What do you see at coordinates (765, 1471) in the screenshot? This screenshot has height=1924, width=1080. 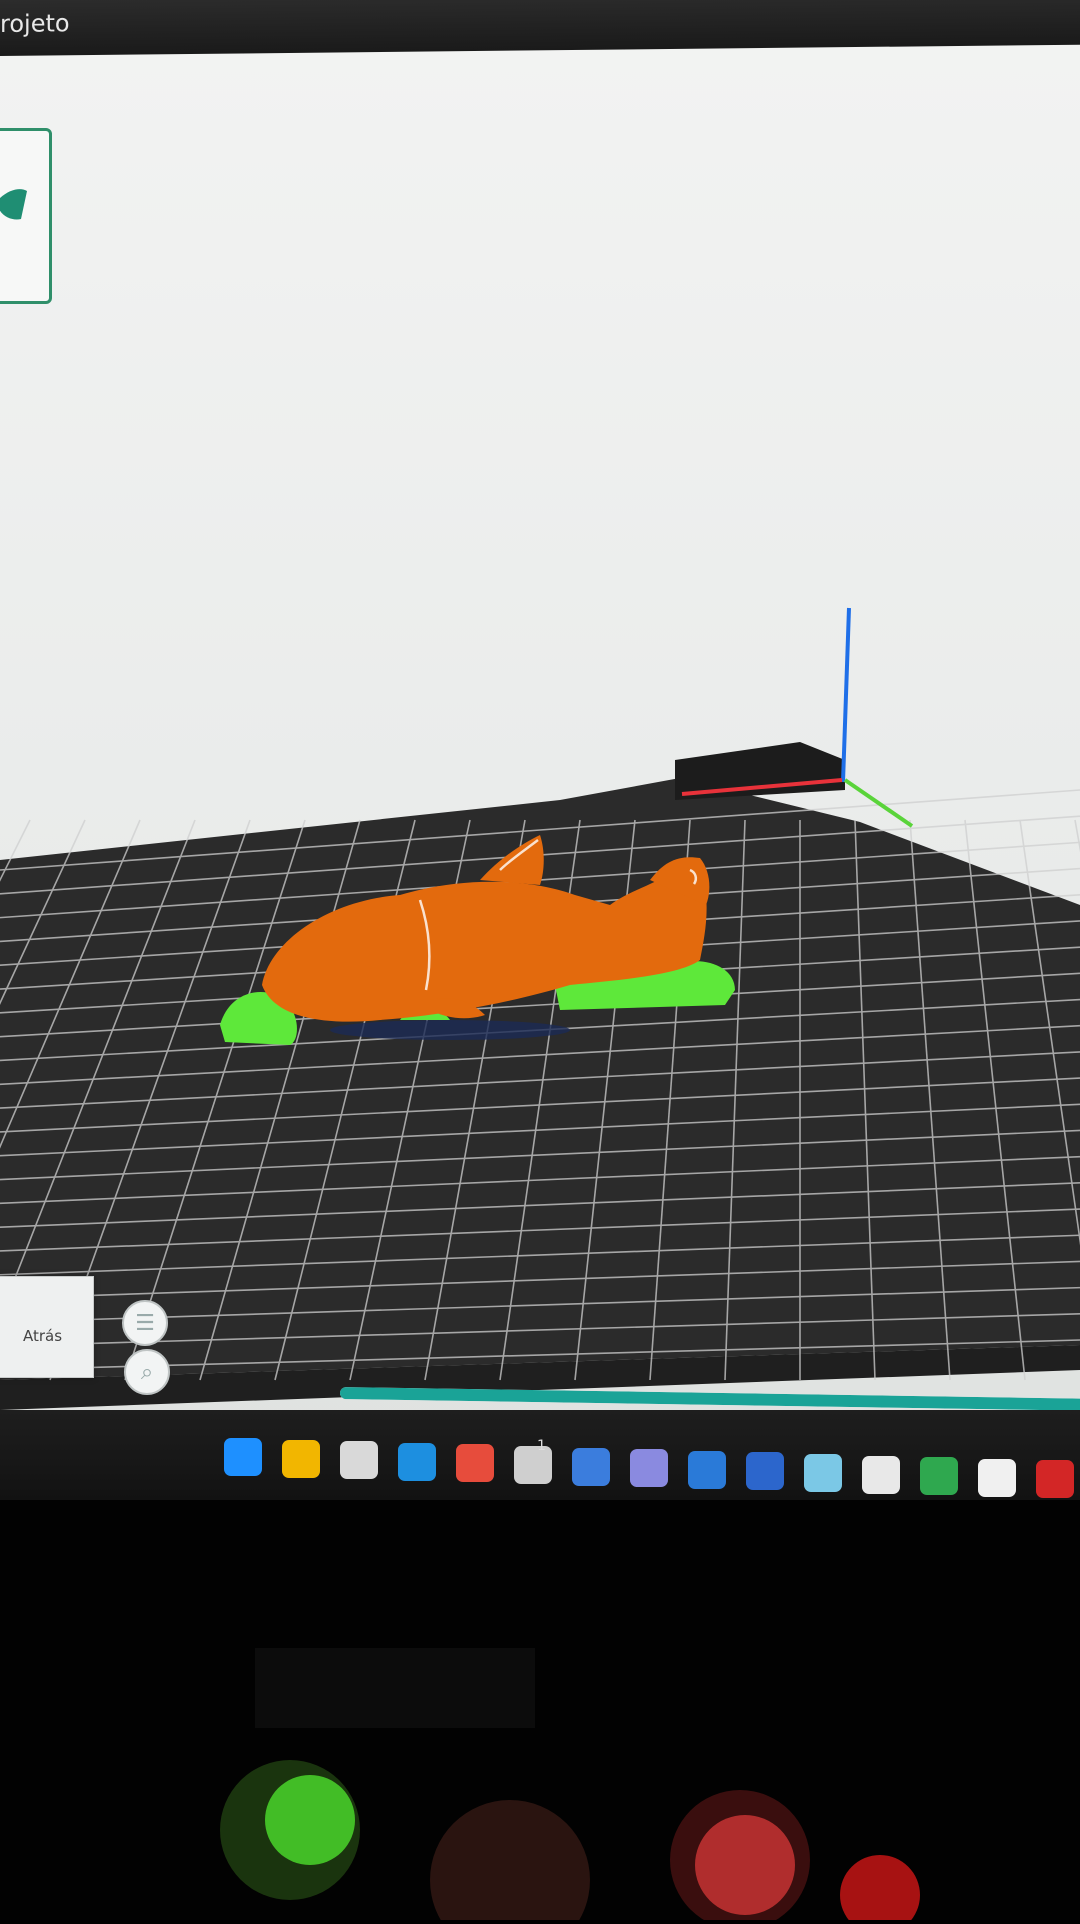 I see `remote-icon` at bounding box center [765, 1471].